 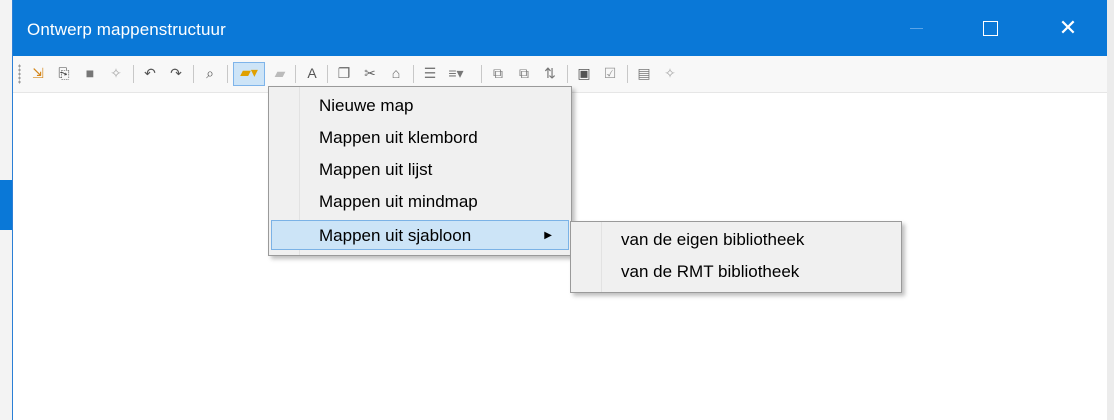 What do you see at coordinates (498, 73) in the screenshot?
I see `move-up-icon: ⧉` at bounding box center [498, 73].